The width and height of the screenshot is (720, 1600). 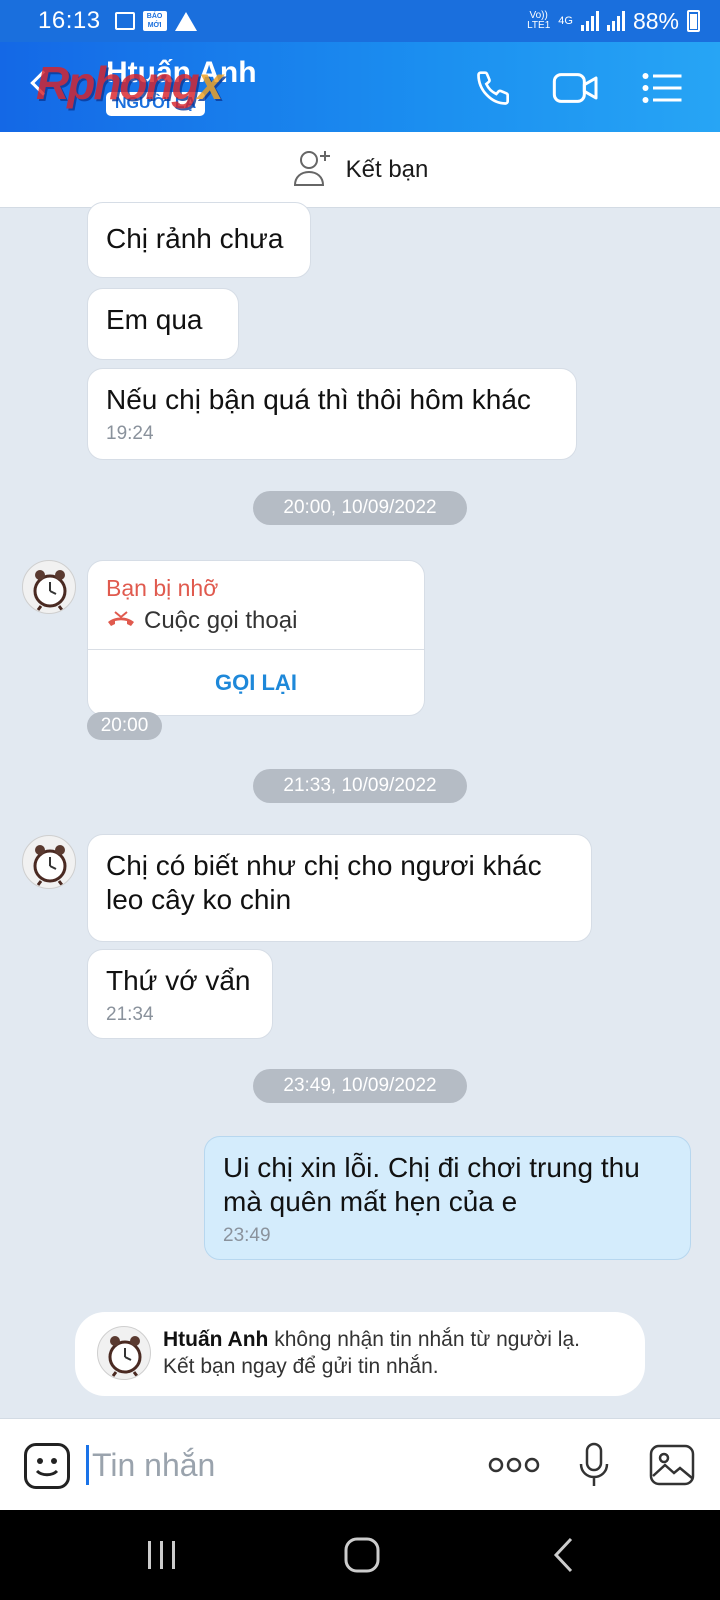 What do you see at coordinates (318, 399) in the screenshot?
I see `message-text: Nếu chị bận quá thì thôi hôm khác` at bounding box center [318, 399].